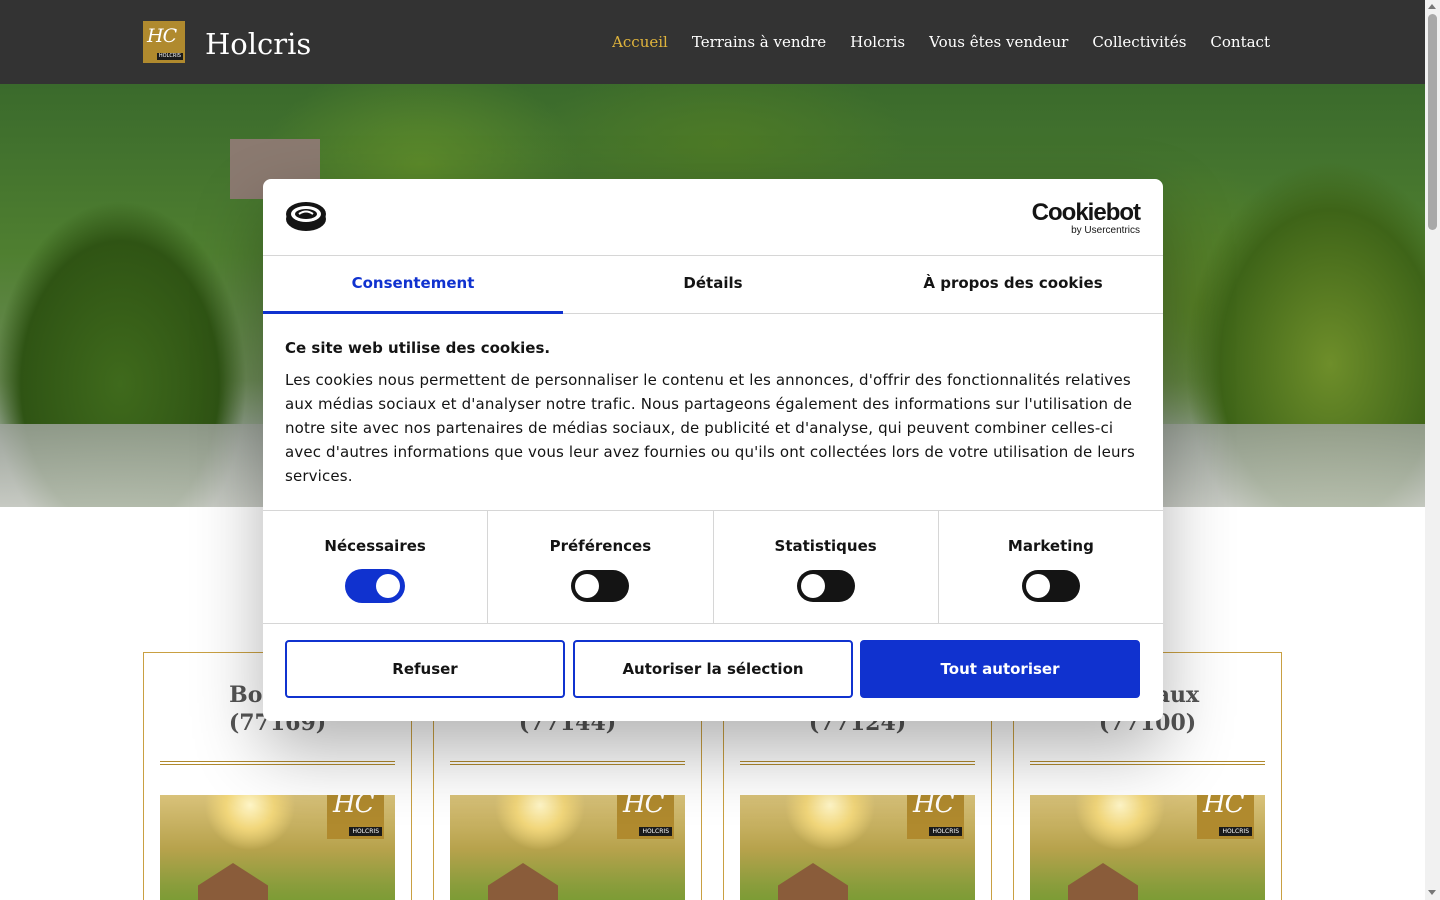 The image size is (1440, 900). Describe the element at coordinates (600, 546) in the screenshot. I see `toggle-label: Préférences` at that location.